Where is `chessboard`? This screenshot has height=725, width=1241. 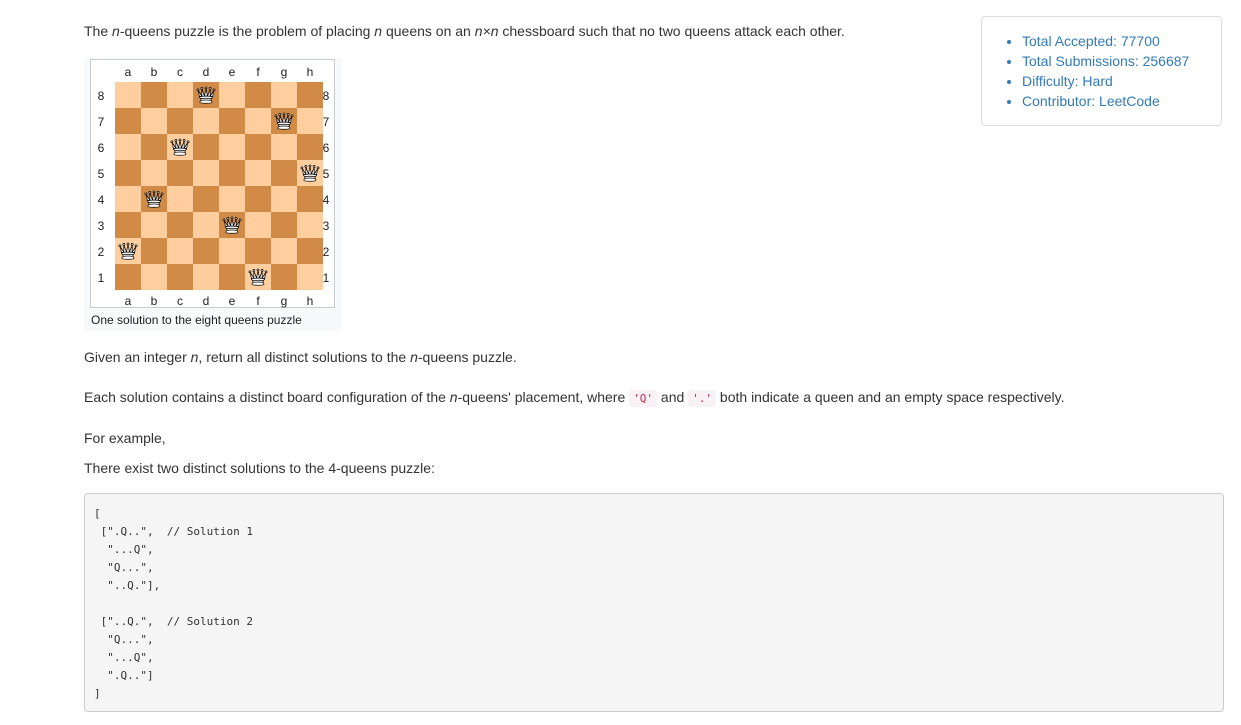 chessboard is located at coordinates (219, 186).